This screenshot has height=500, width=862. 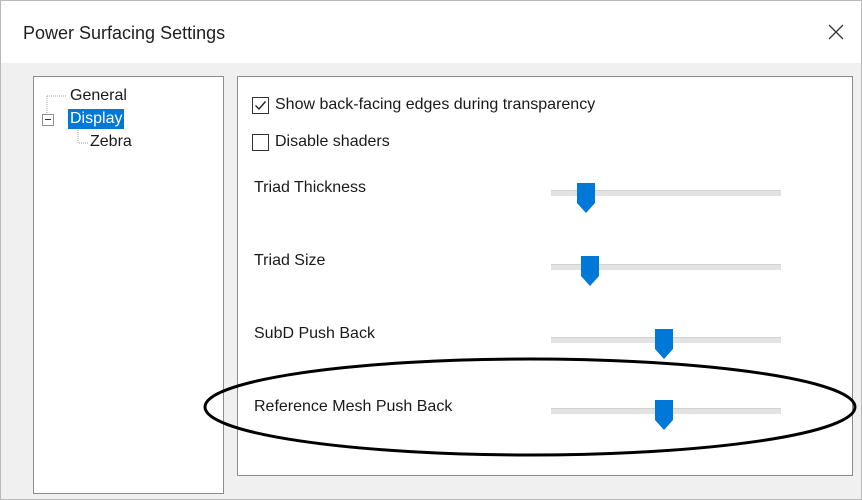 What do you see at coordinates (431, 32) in the screenshot?
I see `title-bar: Power Surfacing Settings` at bounding box center [431, 32].